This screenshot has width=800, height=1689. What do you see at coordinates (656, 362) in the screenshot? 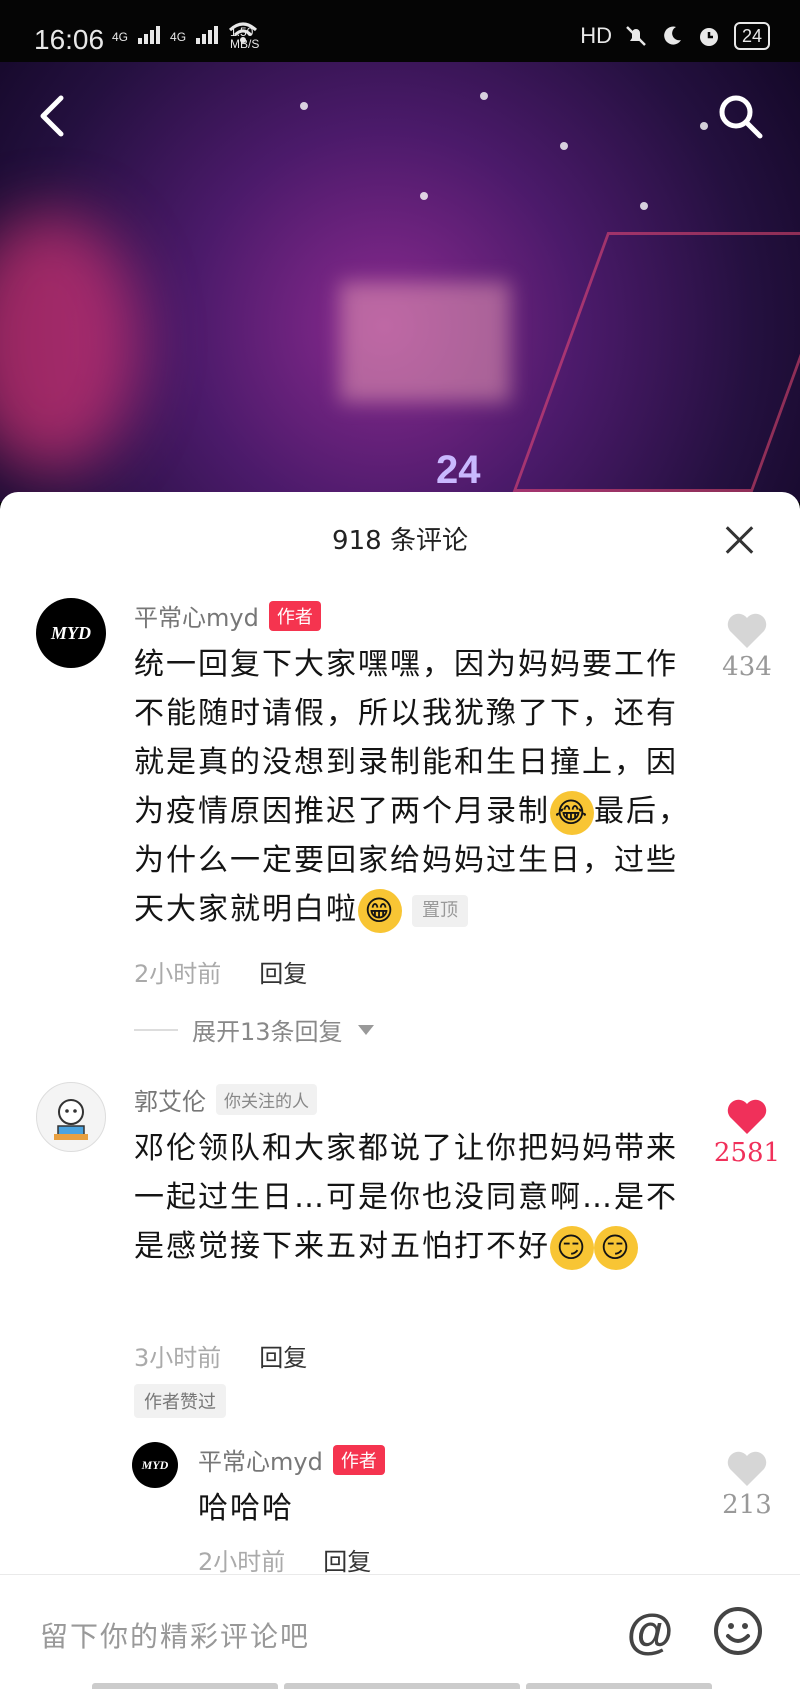
I see `stage-truss` at bounding box center [656, 362].